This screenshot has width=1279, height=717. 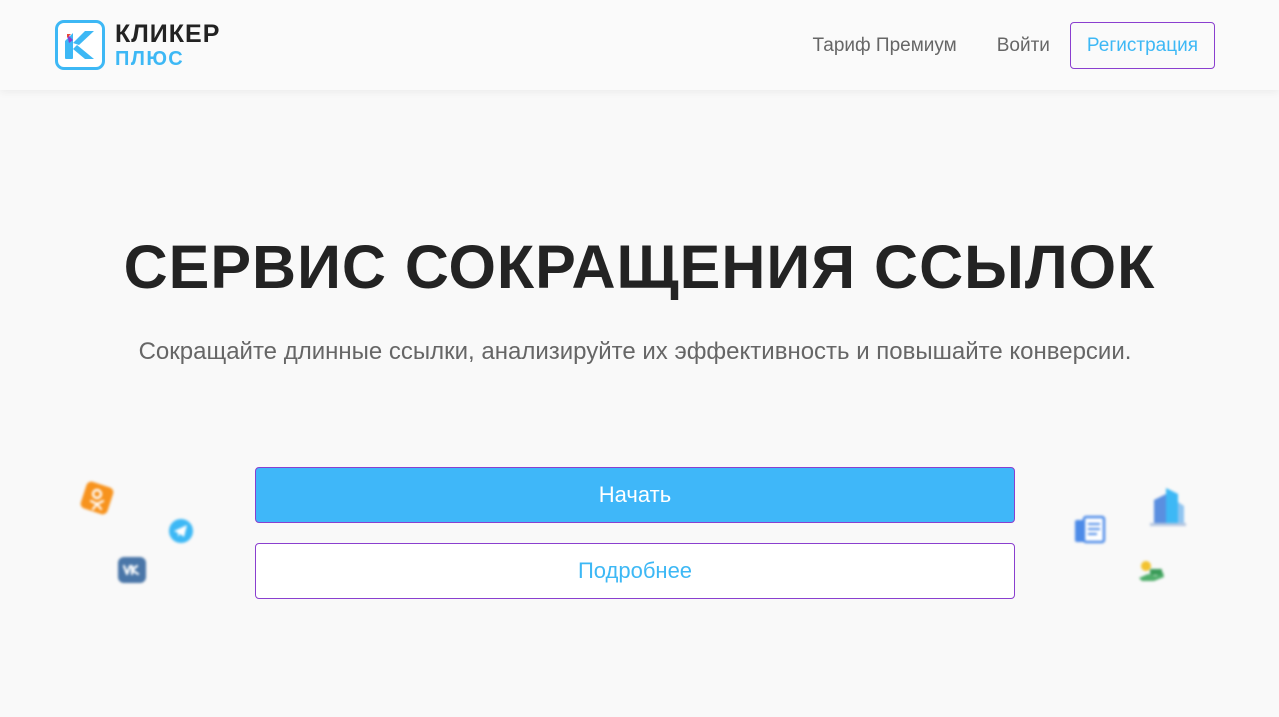 I want to click on top-nav: Тариф Премиум Войти Регистрация, so click(x=1014, y=45).